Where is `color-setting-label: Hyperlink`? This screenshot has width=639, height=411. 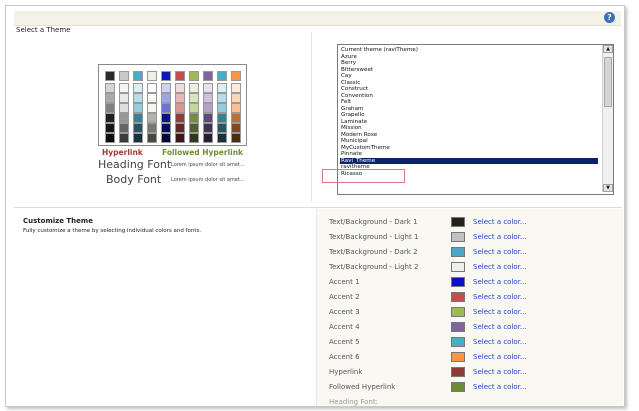 color-setting-label: Hyperlink is located at coordinates (346, 372).